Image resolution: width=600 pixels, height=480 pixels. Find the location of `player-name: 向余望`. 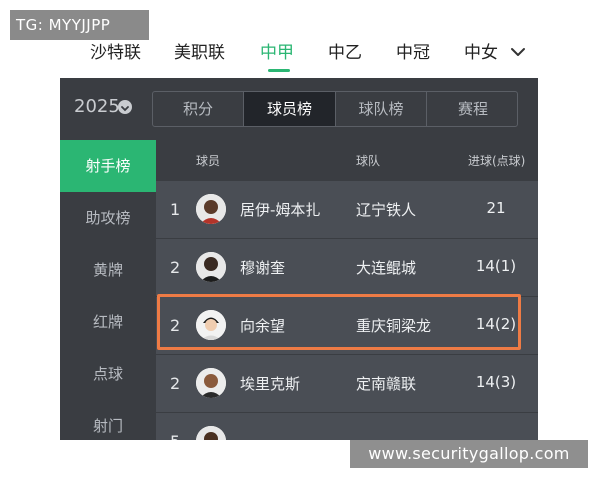

player-name: 向余望 is located at coordinates (263, 326).